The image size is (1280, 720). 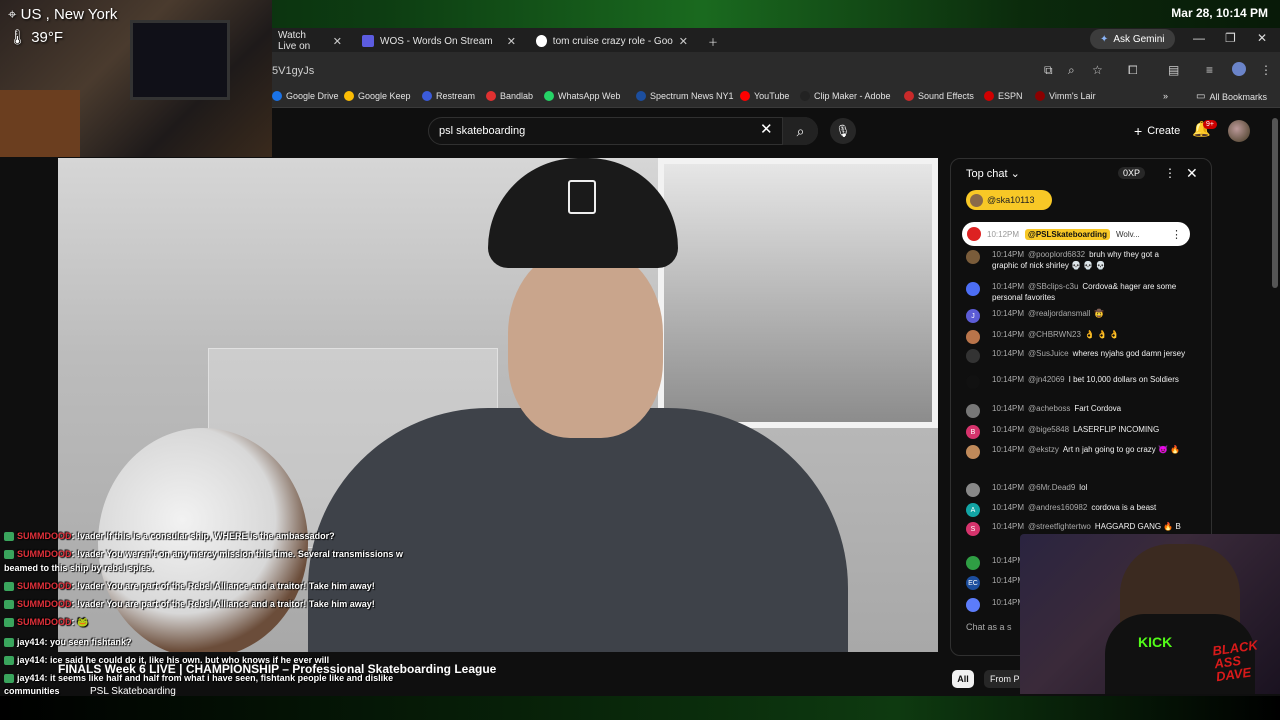 I want to click on chat-input: Chat as a s, so click(x=989, y=627).